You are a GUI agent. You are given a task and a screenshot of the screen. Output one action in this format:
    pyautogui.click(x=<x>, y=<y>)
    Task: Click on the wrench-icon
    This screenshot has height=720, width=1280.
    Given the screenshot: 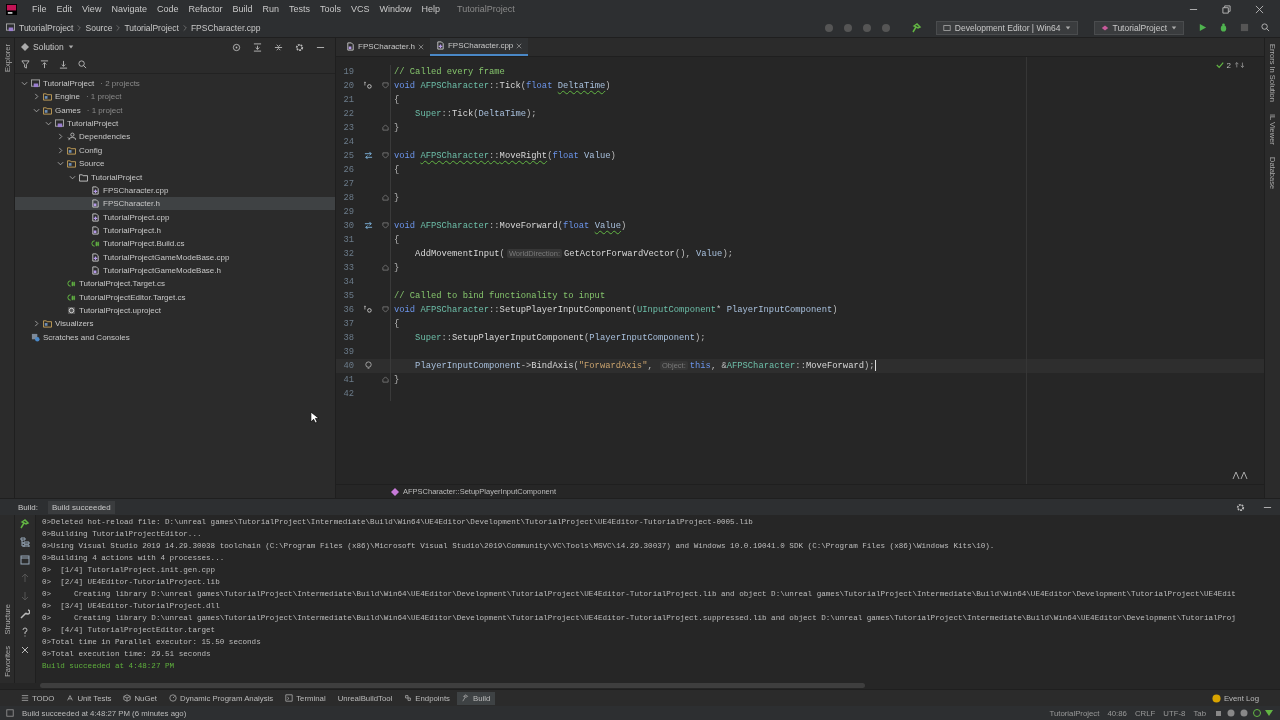 What is the action you would take?
    pyautogui.click(x=25, y=614)
    